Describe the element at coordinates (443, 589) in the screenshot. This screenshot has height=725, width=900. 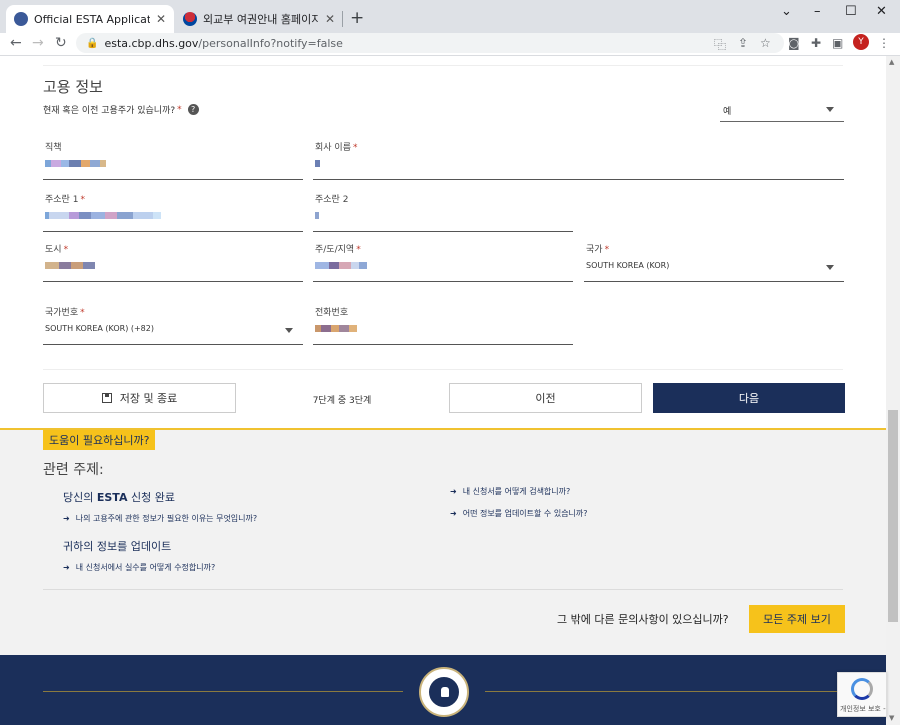
I see `help-divider` at that location.